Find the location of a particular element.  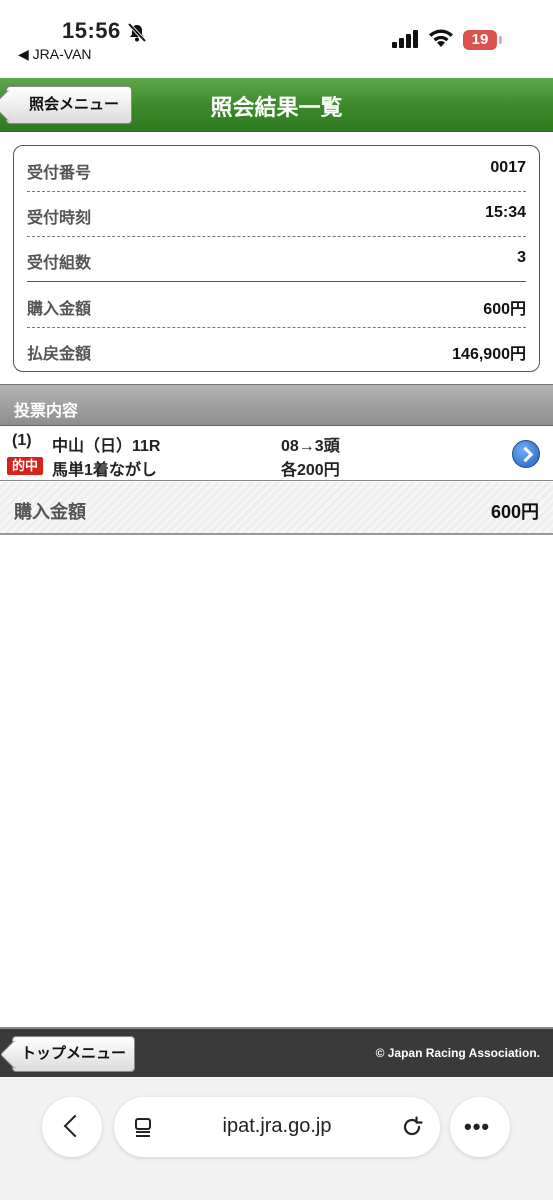

win-badge: 的中 is located at coordinates (25, 466).